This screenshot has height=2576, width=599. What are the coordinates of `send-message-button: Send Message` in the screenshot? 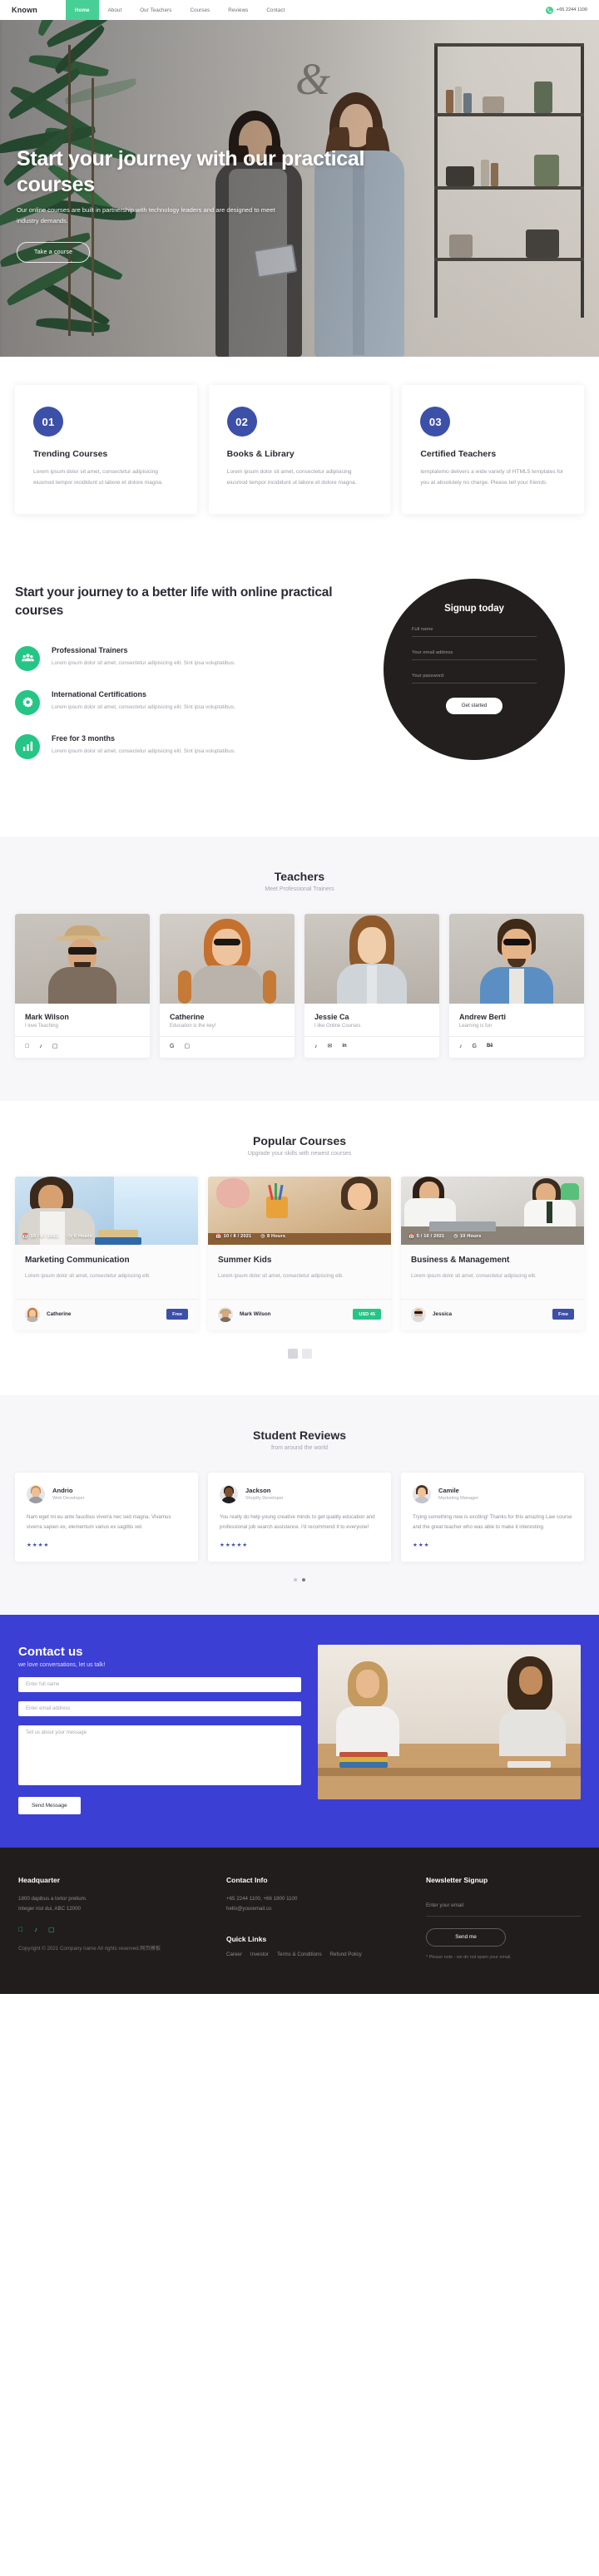 It's located at (50, 1805).